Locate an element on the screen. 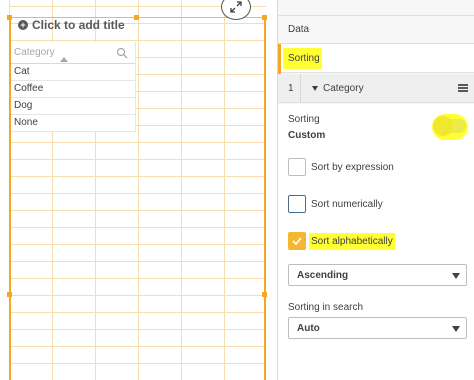  table-row: Coffee is located at coordinates (73, 89).